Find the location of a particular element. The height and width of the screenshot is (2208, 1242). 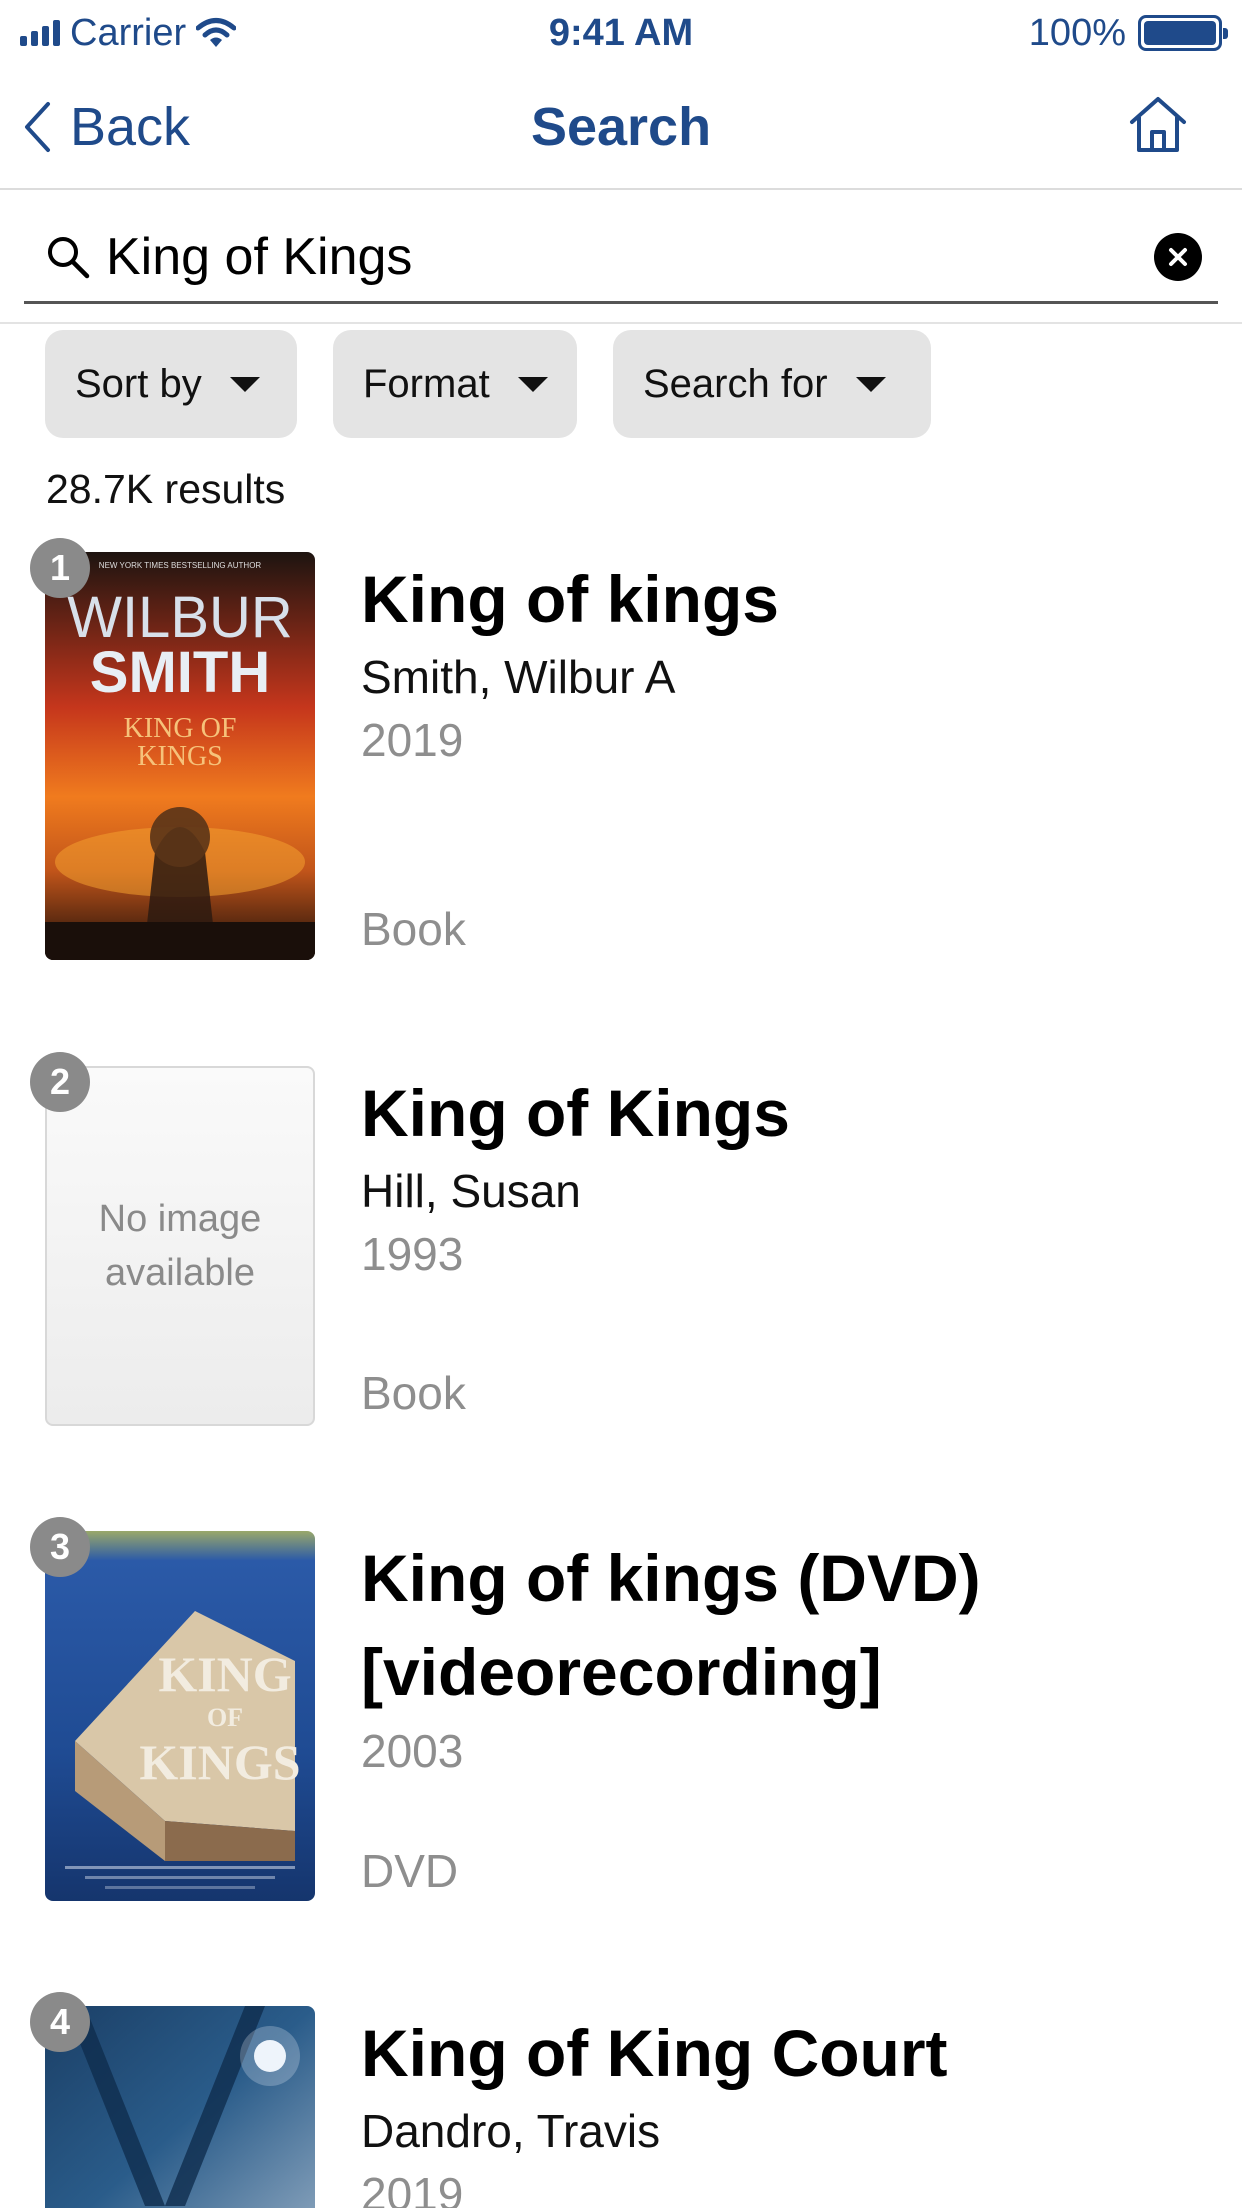

result-count: 28.7K results is located at coordinates (166, 489).